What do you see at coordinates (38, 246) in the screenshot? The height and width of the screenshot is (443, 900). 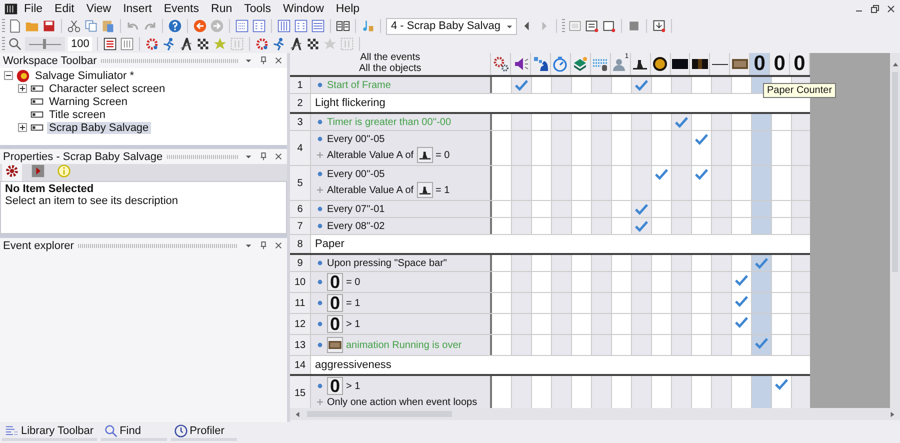 I see `panel-title: Event explorer` at bounding box center [38, 246].